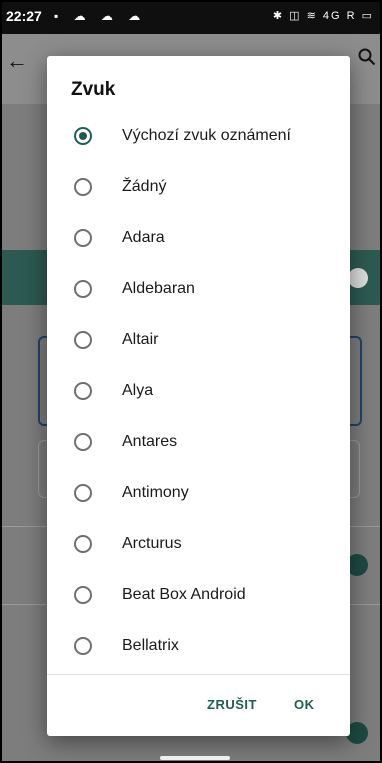 Image resolution: width=382 pixels, height=763 pixels. Describe the element at coordinates (198, 543) in the screenshot. I see `sound-option: Arcturus` at that location.